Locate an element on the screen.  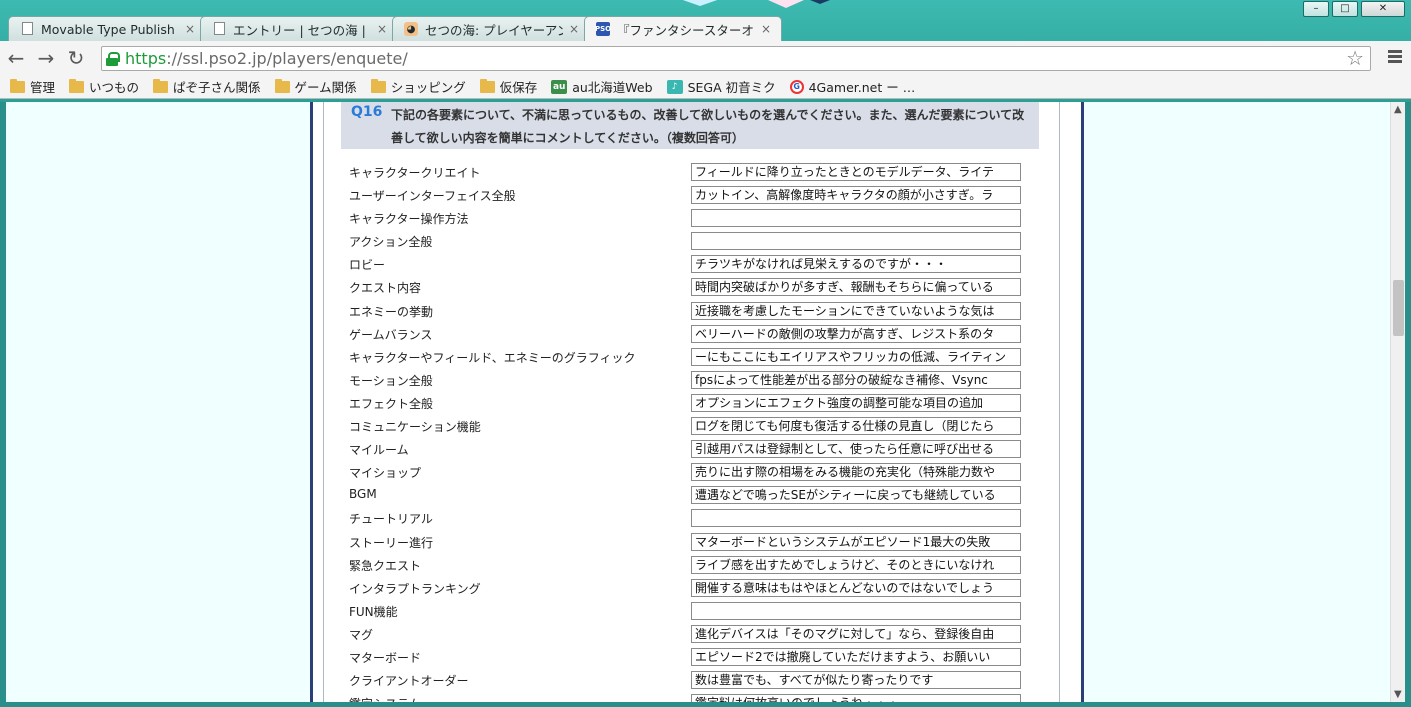
comment-input: ログを閉じても何度も復活する仕様の見直し（閉じたら is located at coordinates (856, 426).